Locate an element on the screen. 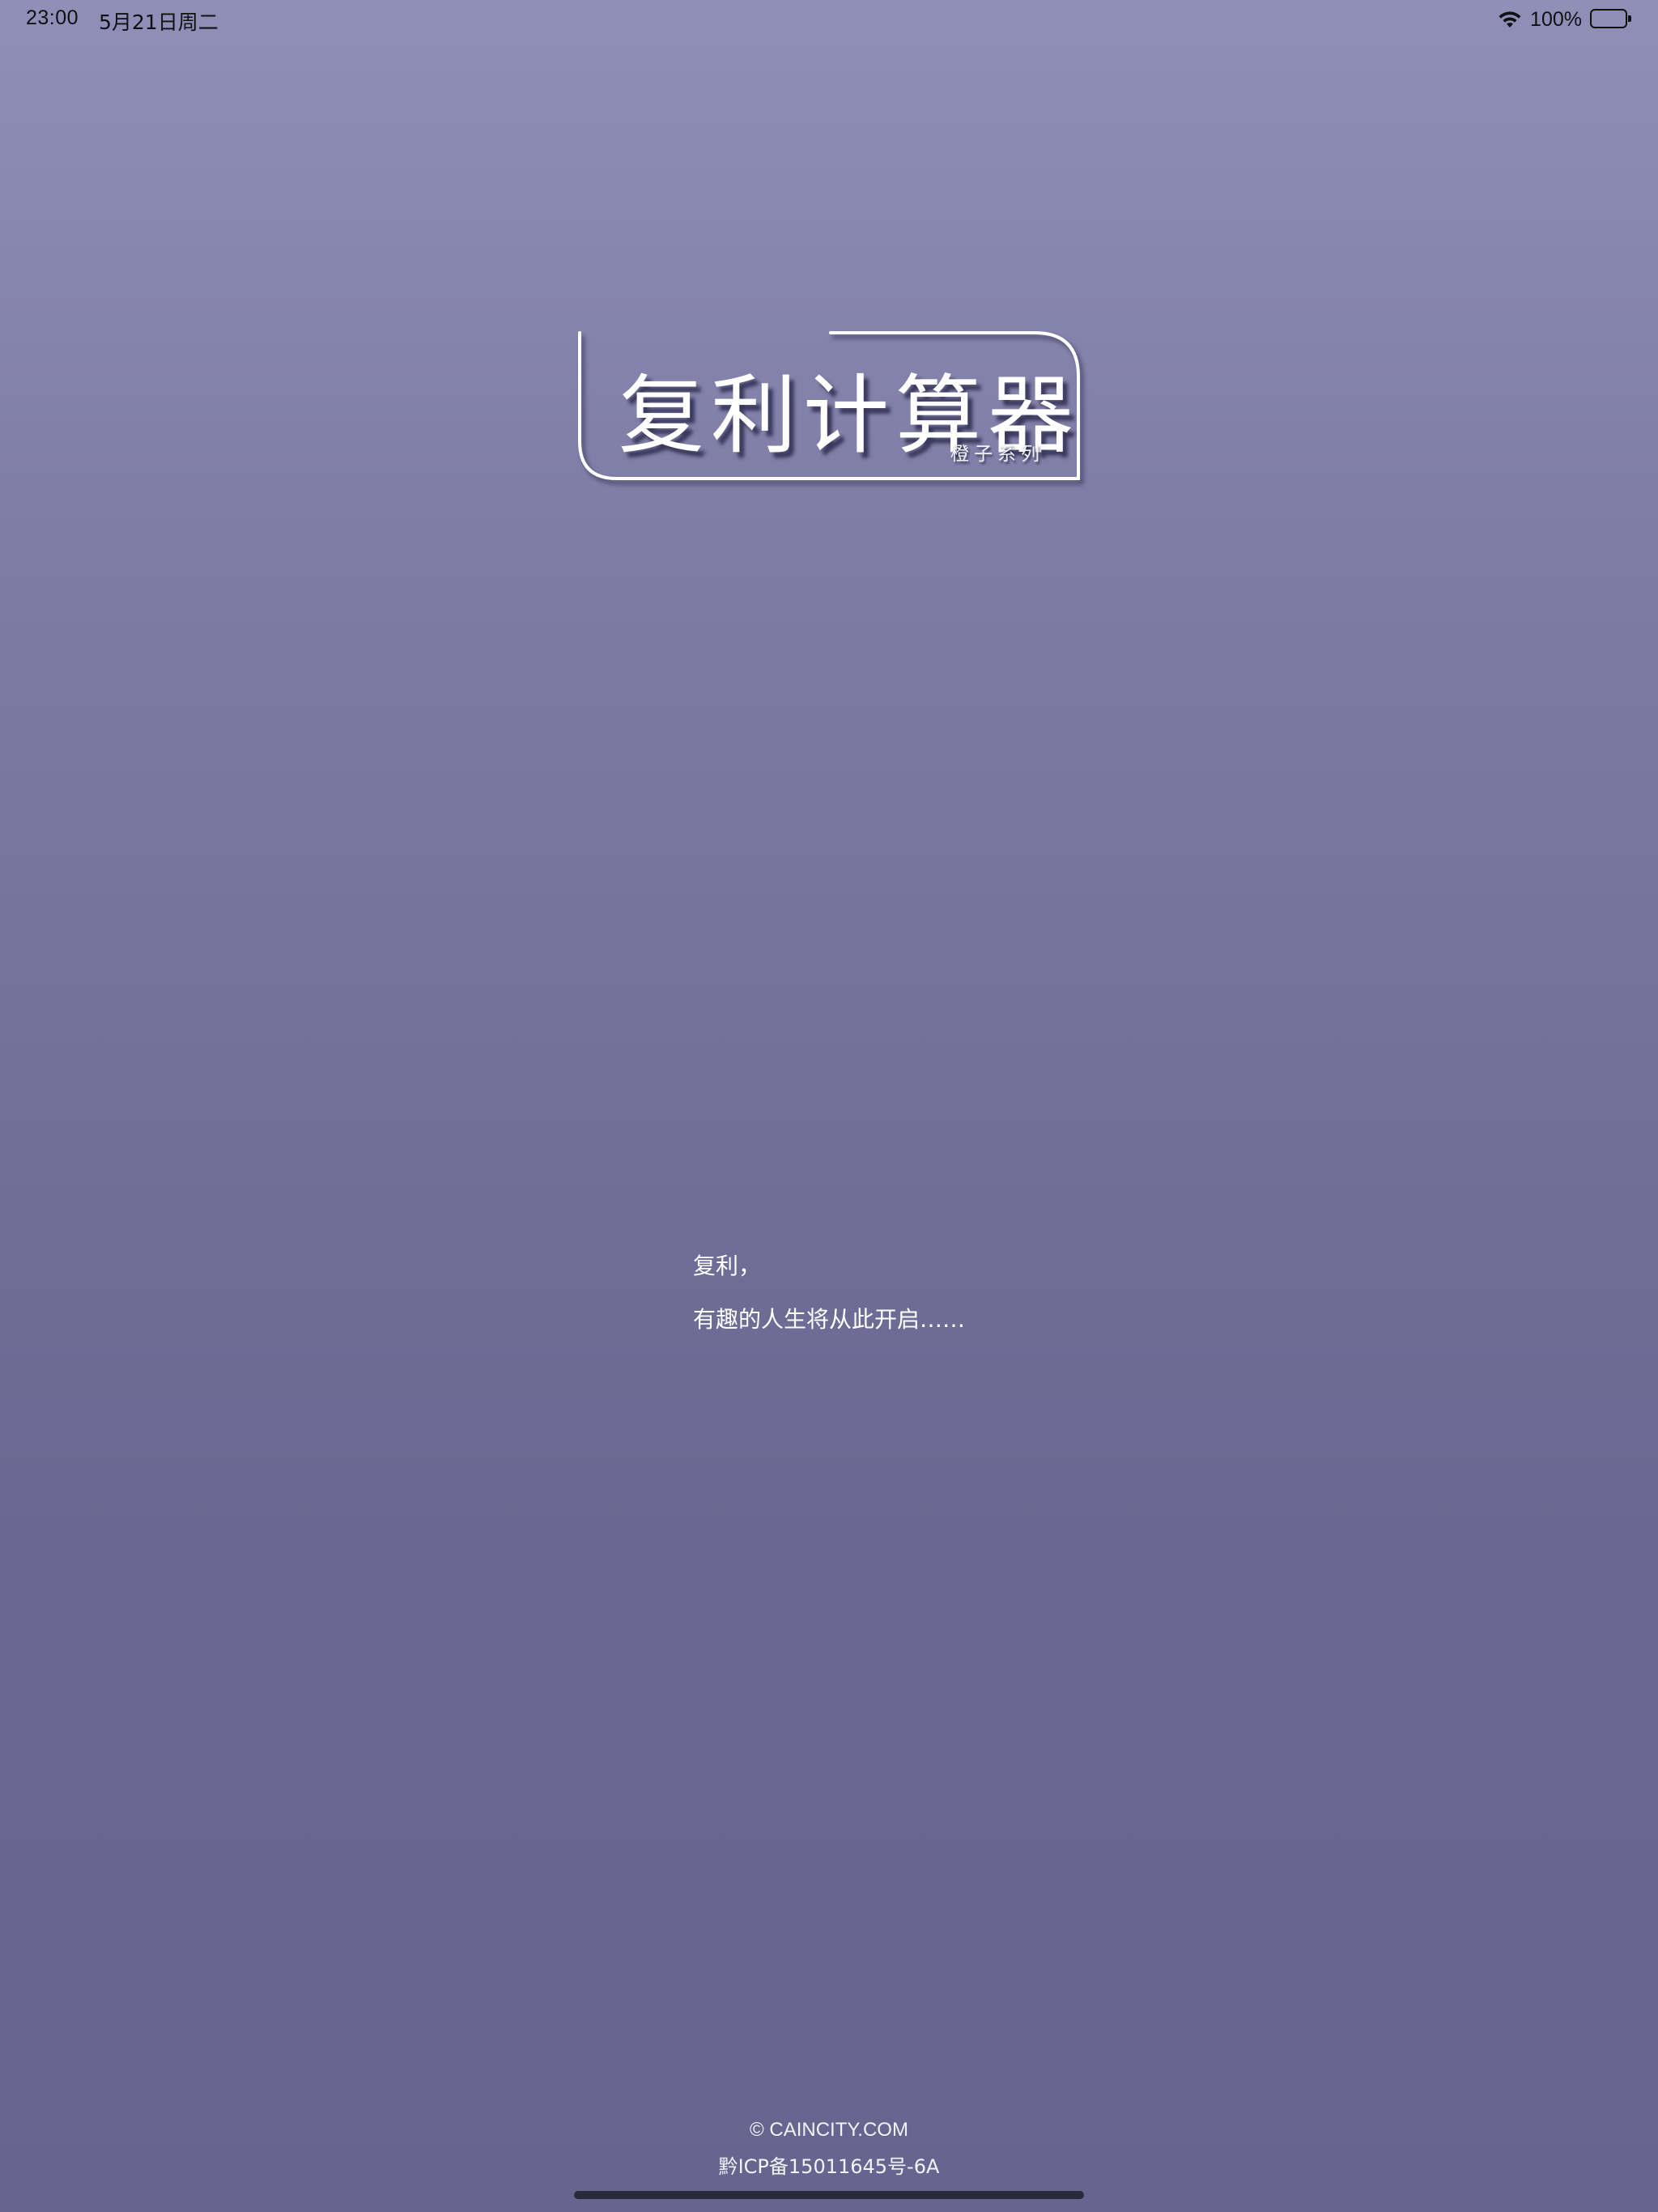 The height and width of the screenshot is (2212, 1658). status-time: 23:00 is located at coordinates (52, 18).